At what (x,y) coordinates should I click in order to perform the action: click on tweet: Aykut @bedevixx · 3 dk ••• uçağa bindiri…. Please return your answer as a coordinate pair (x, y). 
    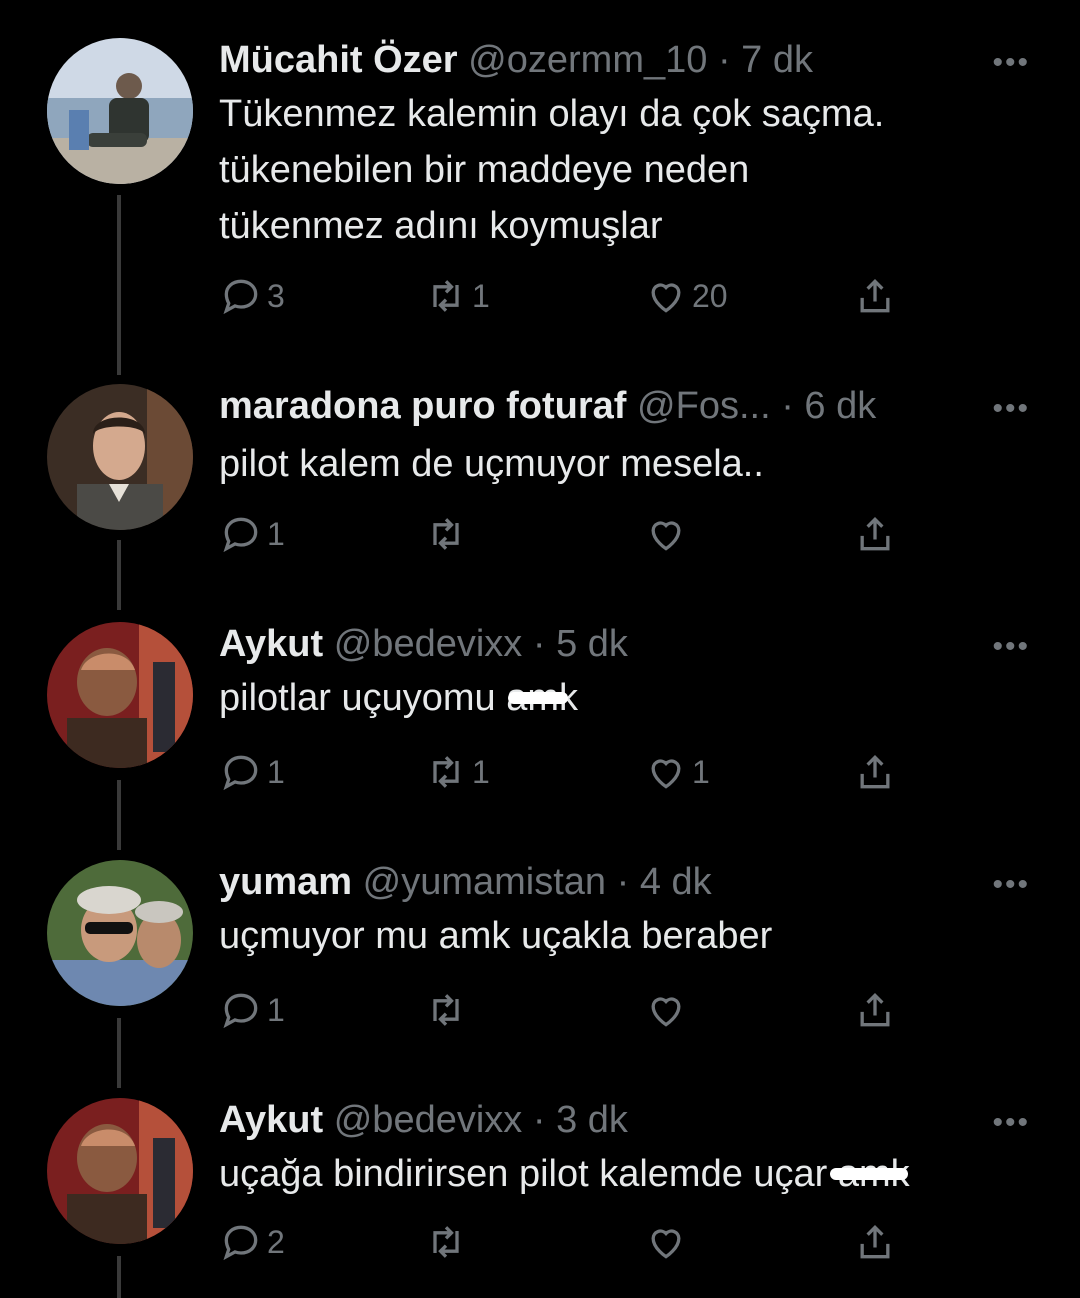
    Looking at the image, I should click on (540, 1188).